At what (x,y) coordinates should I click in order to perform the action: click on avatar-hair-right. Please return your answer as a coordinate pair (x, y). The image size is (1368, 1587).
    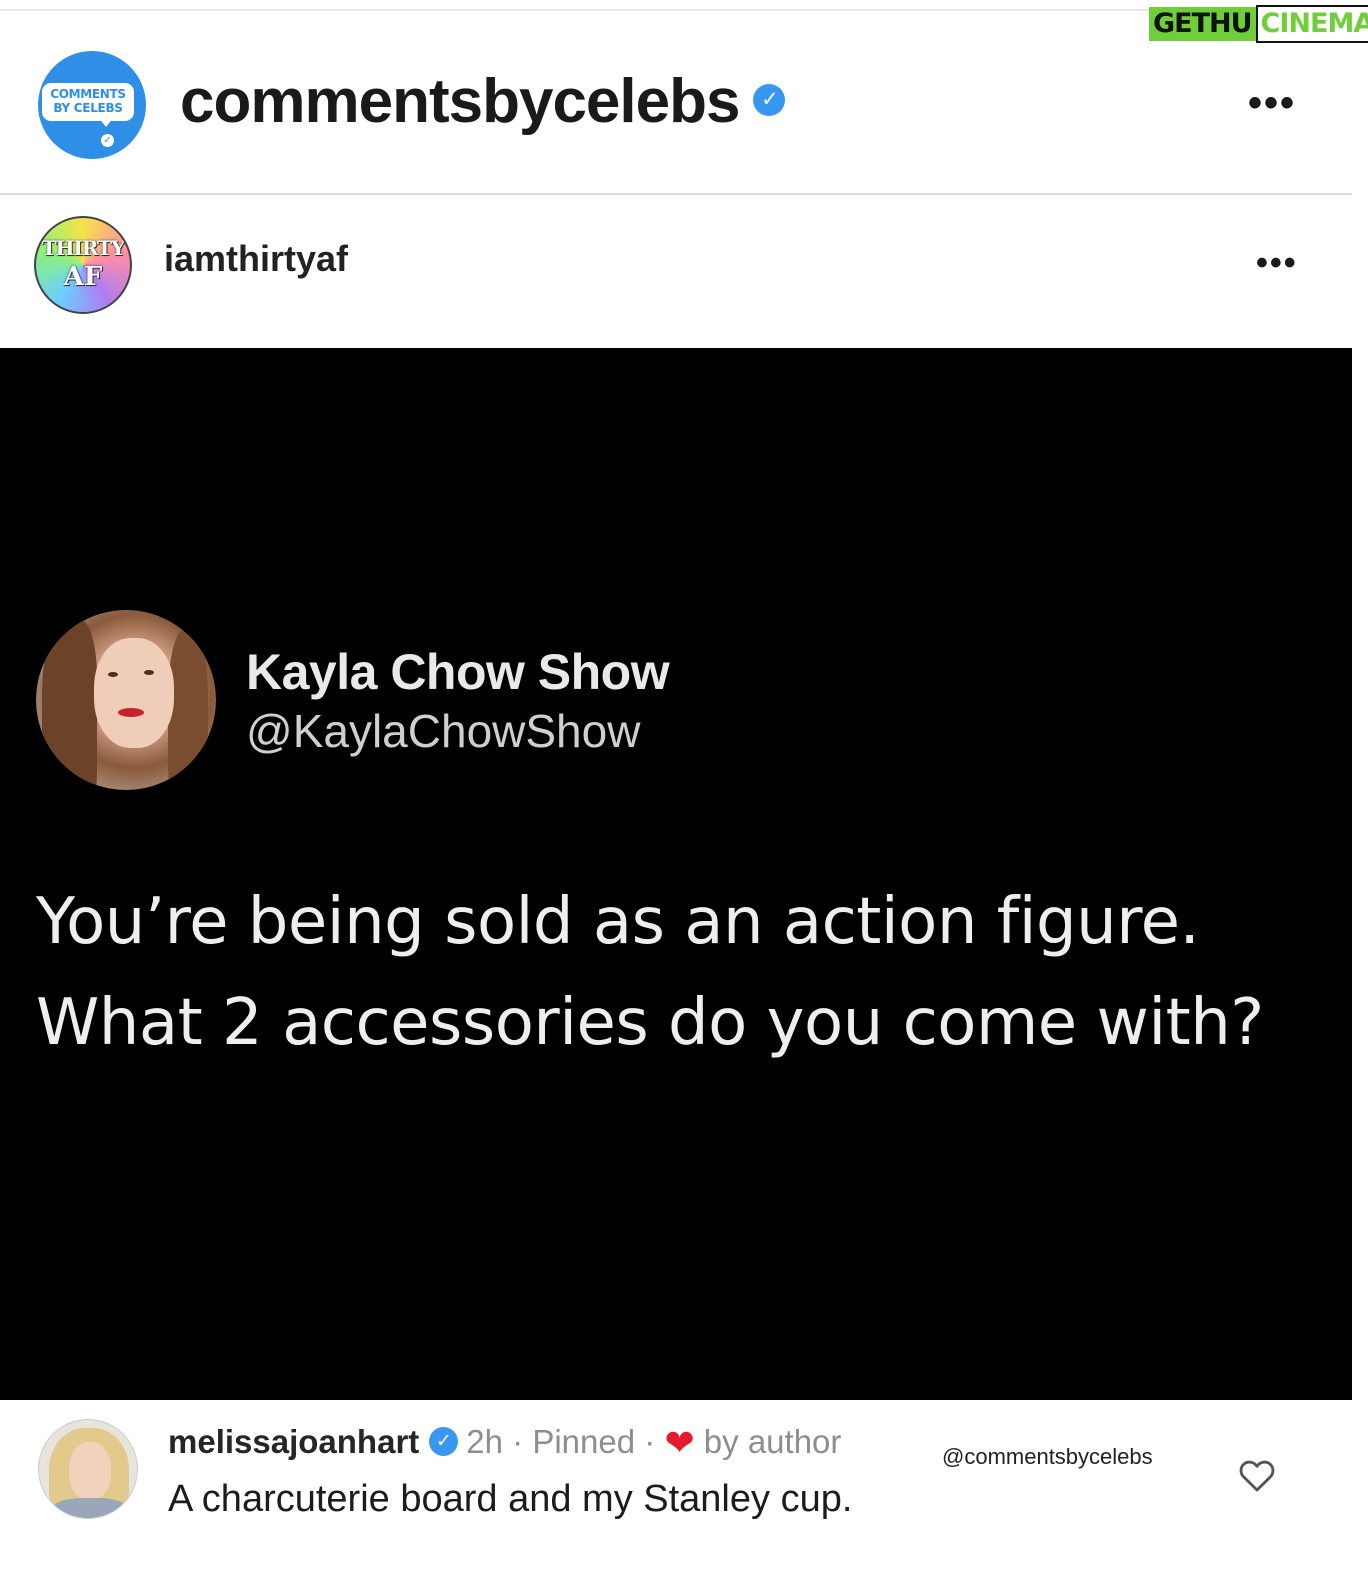
    Looking at the image, I should click on (188, 710).